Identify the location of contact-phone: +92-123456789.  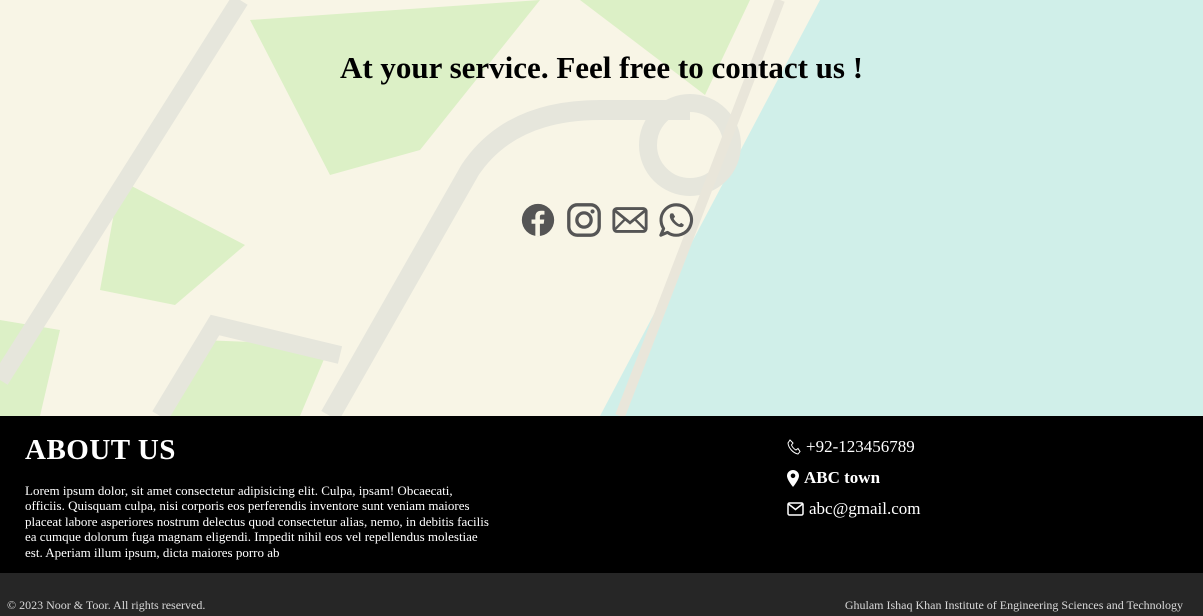
(853, 447).